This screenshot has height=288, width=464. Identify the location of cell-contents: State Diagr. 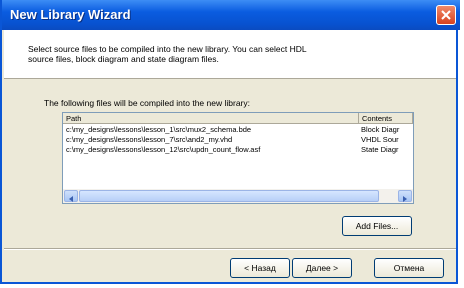
(380, 149).